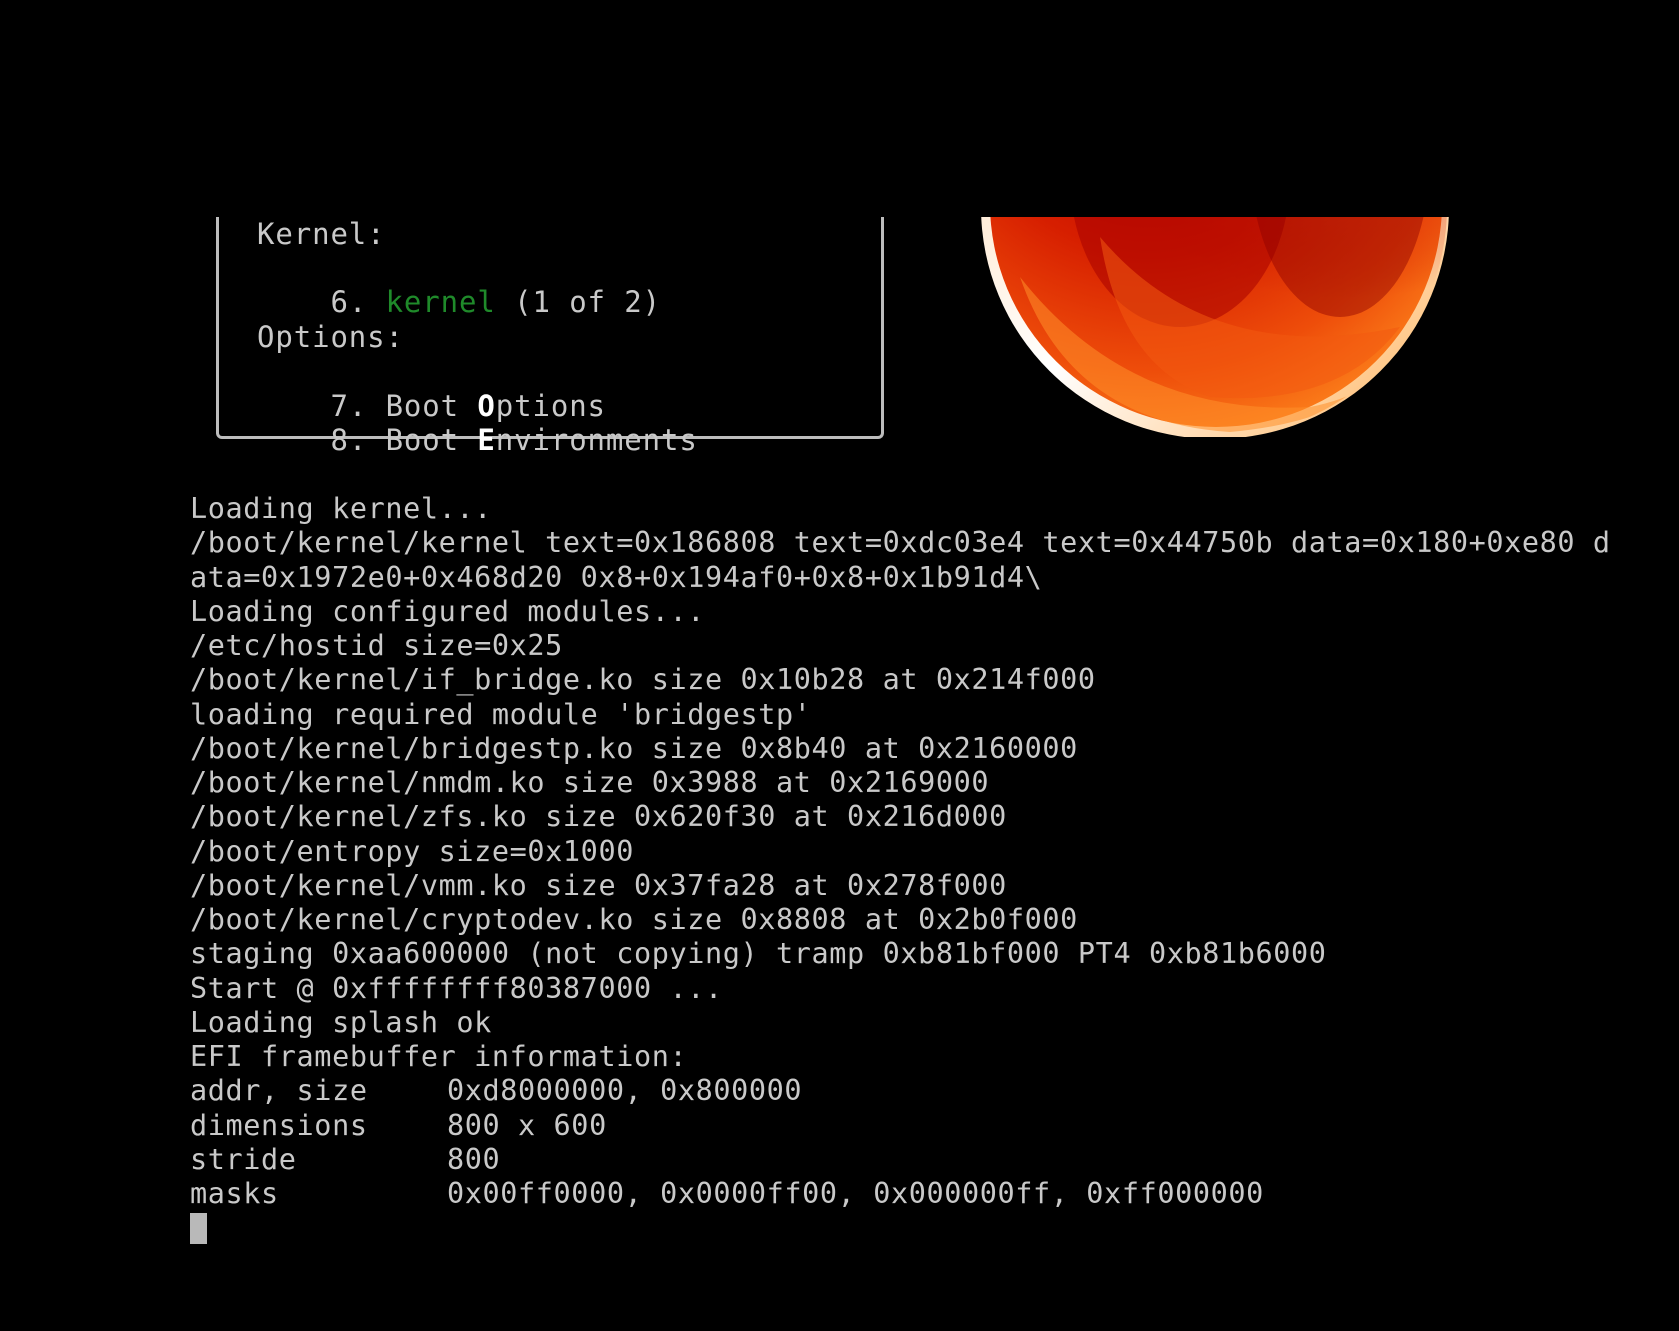  What do you see at coordinates (412, 851) in the screenshot?
I see `console-line: /boot/entropy size=0x1000` at bounding box center [412, 851].